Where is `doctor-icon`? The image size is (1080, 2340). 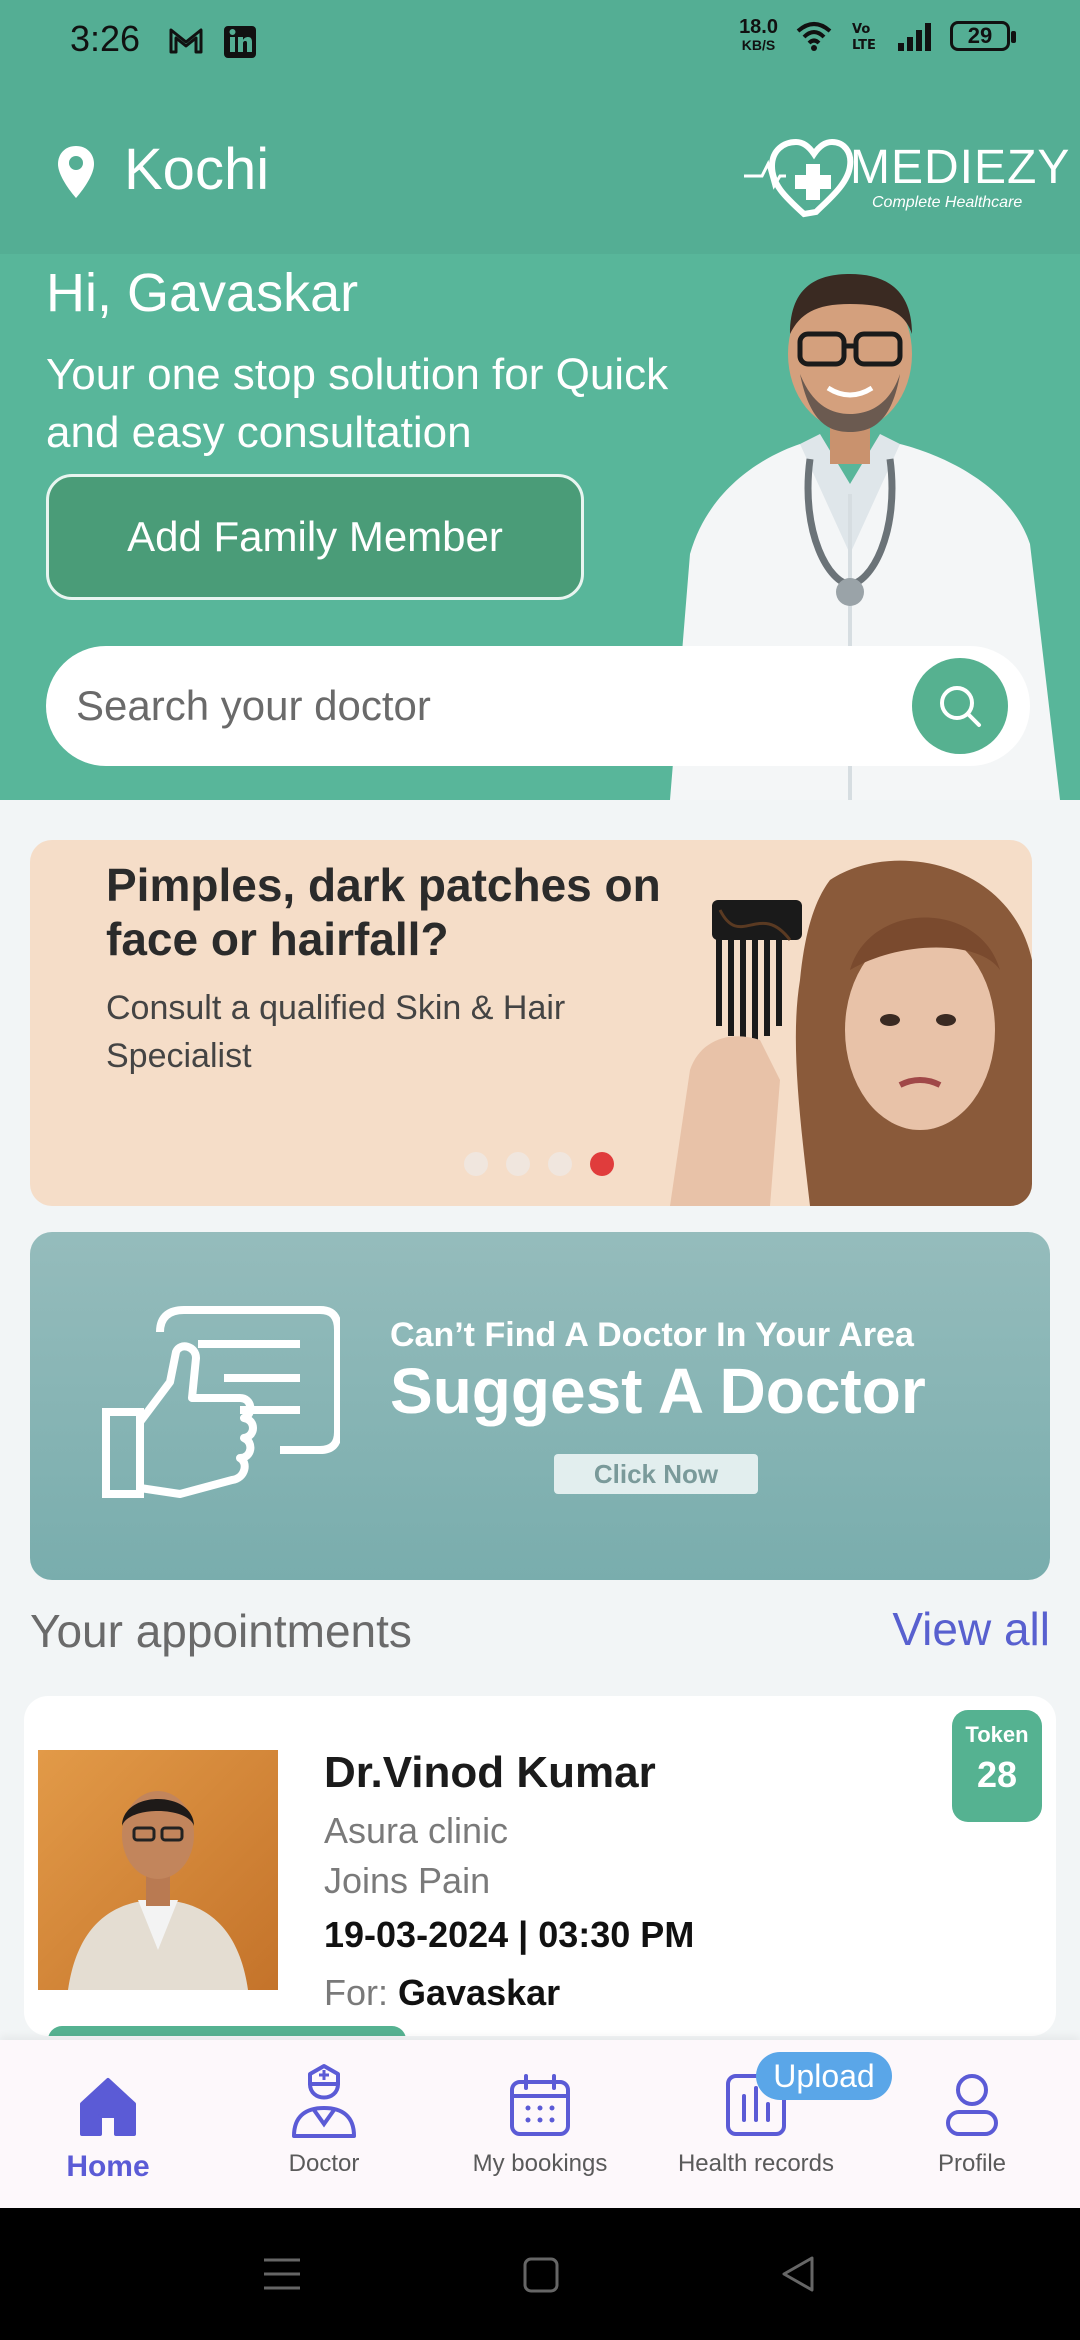
doctor-icon is located at coordinates (324, 2101).